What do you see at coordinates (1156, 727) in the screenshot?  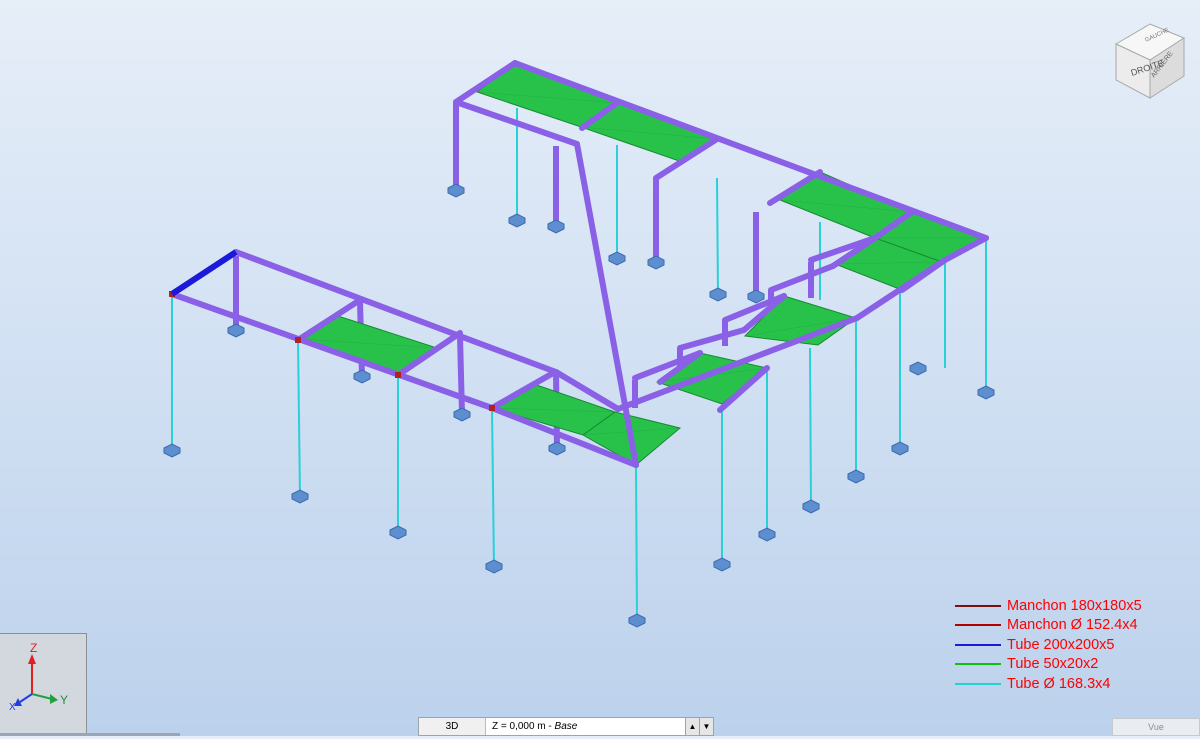 I see `vue-field: Vue` at bounding box center [1156, 727].